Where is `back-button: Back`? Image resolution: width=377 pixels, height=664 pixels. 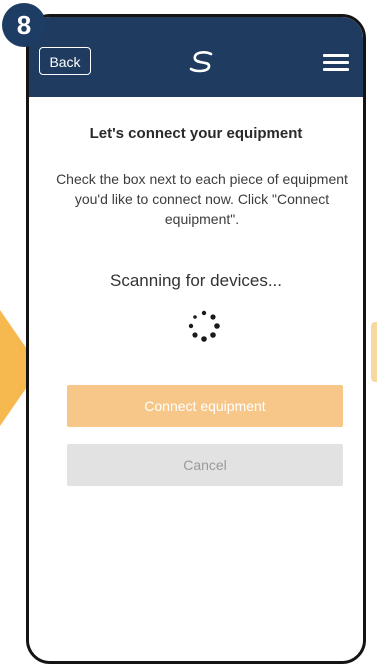 back-button: Back is located at coordinates (65, 61).